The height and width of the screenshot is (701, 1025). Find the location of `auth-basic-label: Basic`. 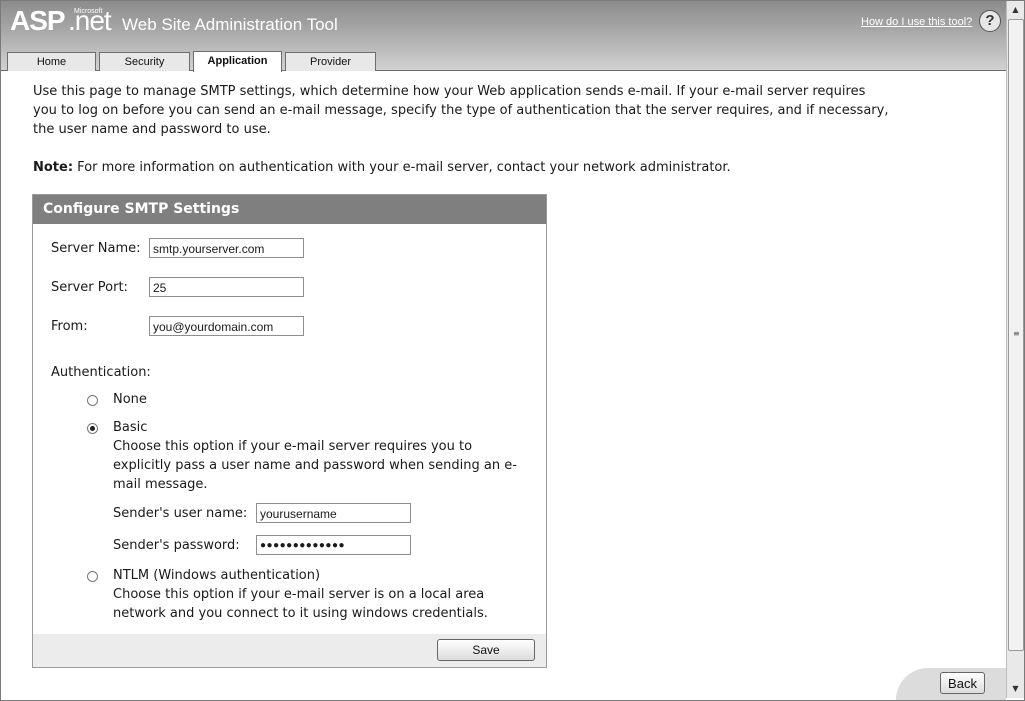

auth-basic-label: Basic is located at coordinates (130, 427).